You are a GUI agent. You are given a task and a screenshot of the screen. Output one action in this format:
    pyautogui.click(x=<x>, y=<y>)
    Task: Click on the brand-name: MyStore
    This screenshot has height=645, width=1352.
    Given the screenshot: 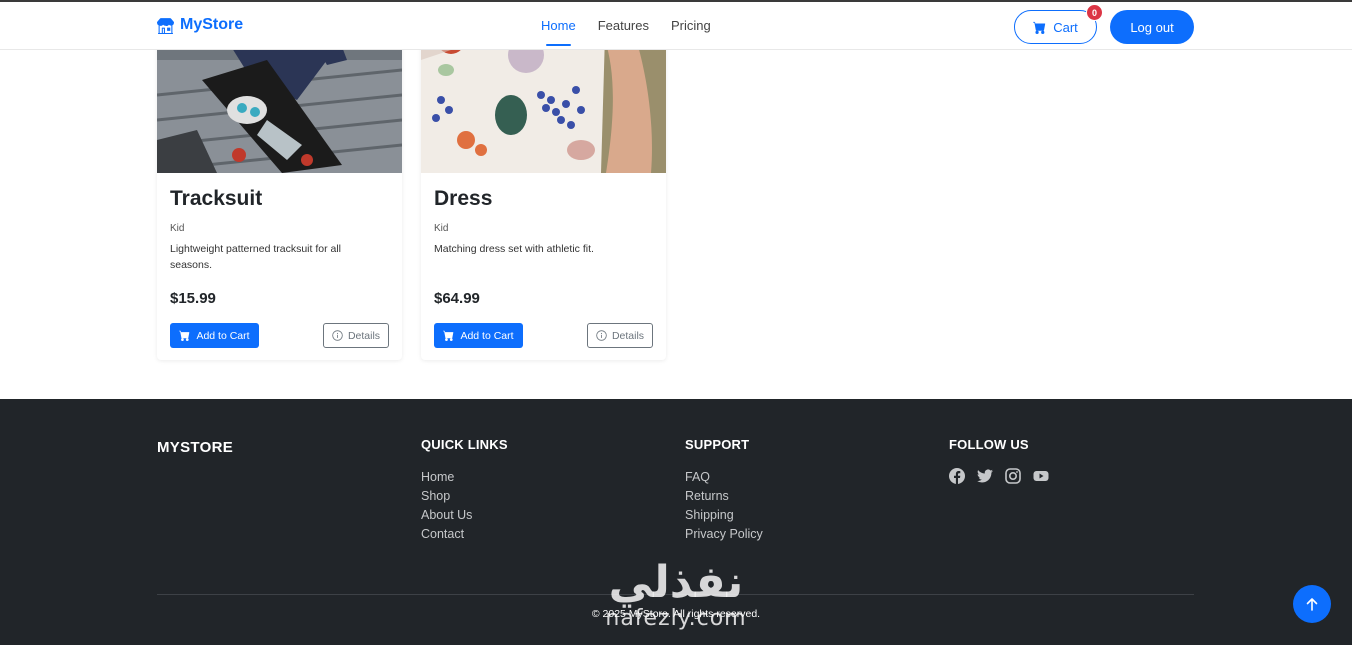 What is the action you would take?
    pyautogui.click(x=212, y=24)
    